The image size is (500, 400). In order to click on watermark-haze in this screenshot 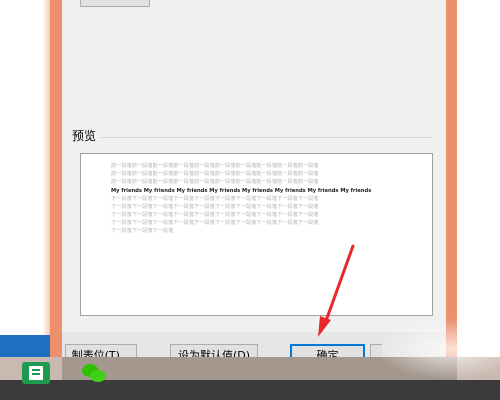, I will do `click(437, 349)`.